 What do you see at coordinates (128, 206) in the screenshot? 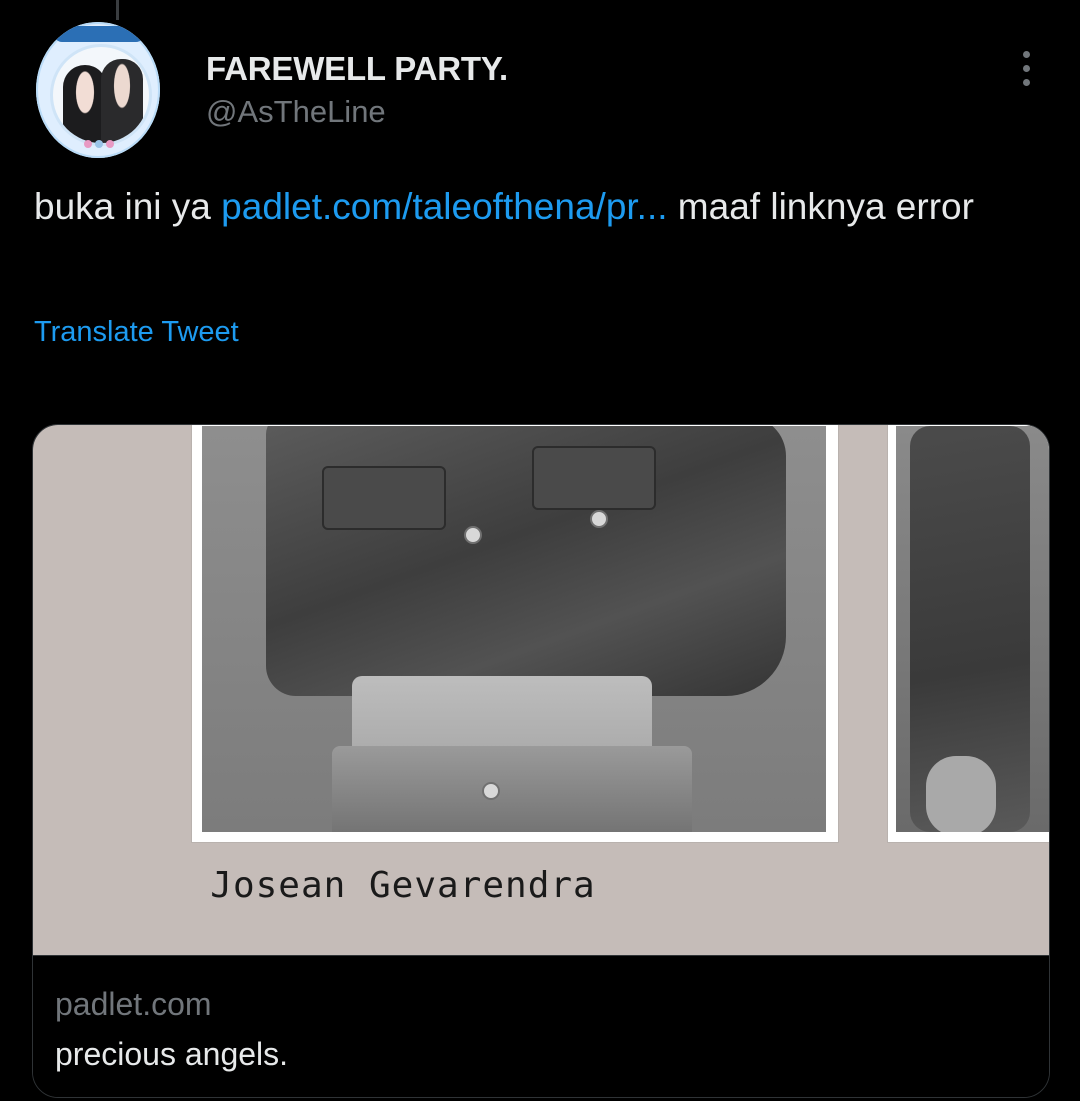
I see `tweet-text-before-link: buka ini ya` at bounding box center [128, 206].